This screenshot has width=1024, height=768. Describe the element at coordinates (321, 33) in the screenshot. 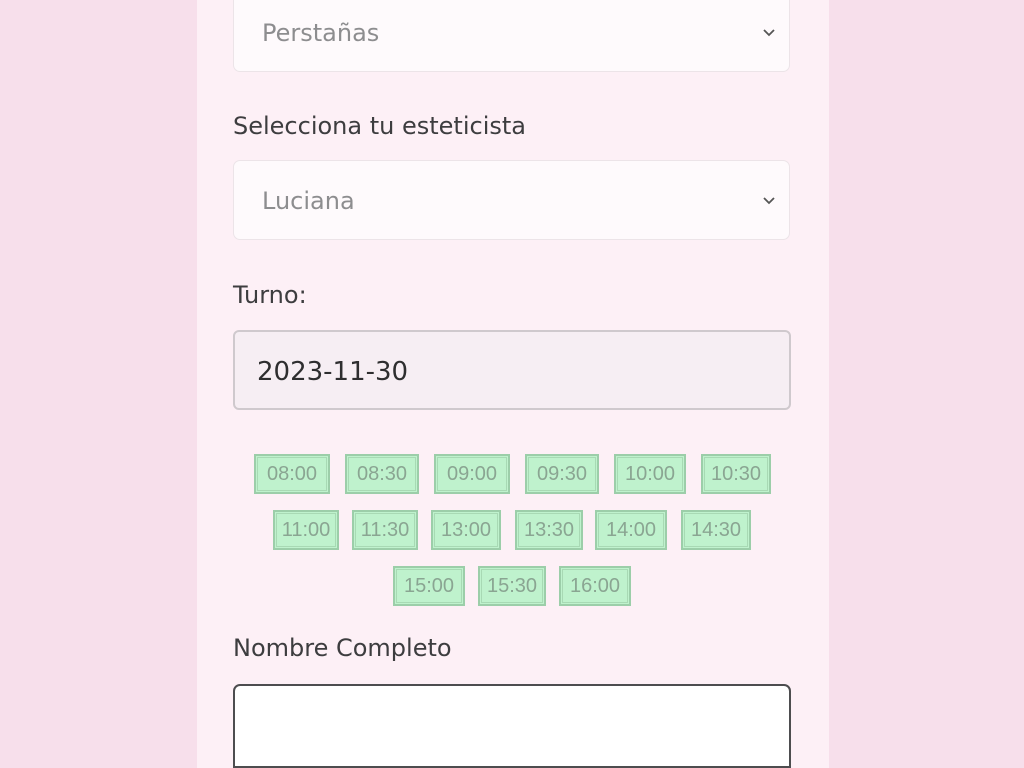

I see `service-select-value: Perstañas` at that location.